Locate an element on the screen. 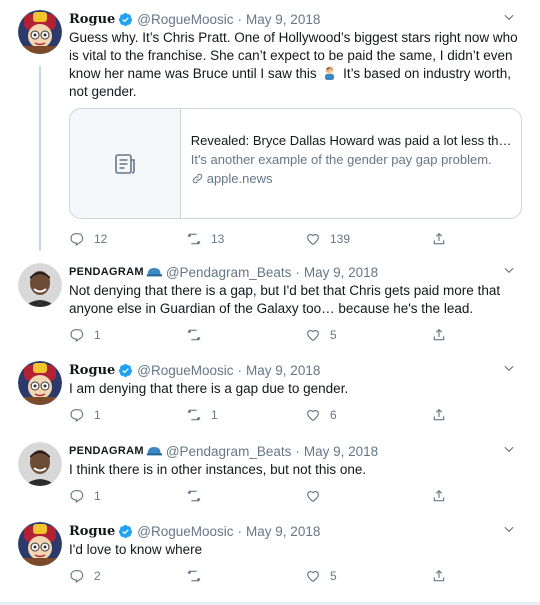  card-thumbnail is located at coordinates (125, 163).